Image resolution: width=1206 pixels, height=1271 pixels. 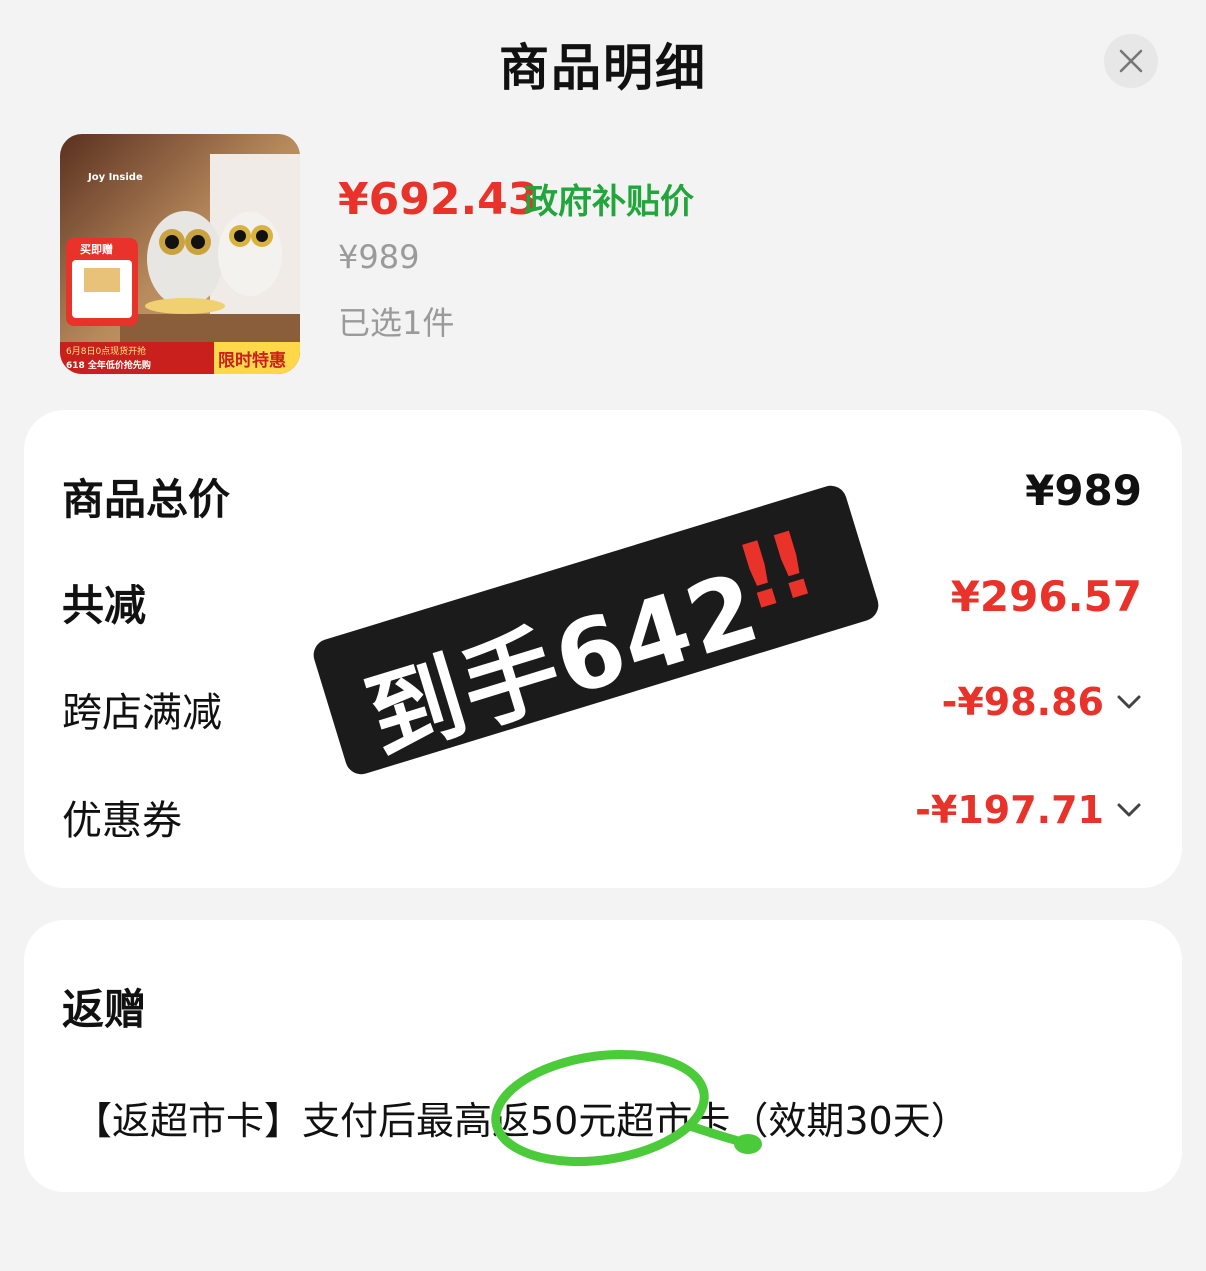 What do you see at coordinates (252, 361) in the screenshot?
I see `image-banner-right: 限时特惠` at bounding box center [252, 361].